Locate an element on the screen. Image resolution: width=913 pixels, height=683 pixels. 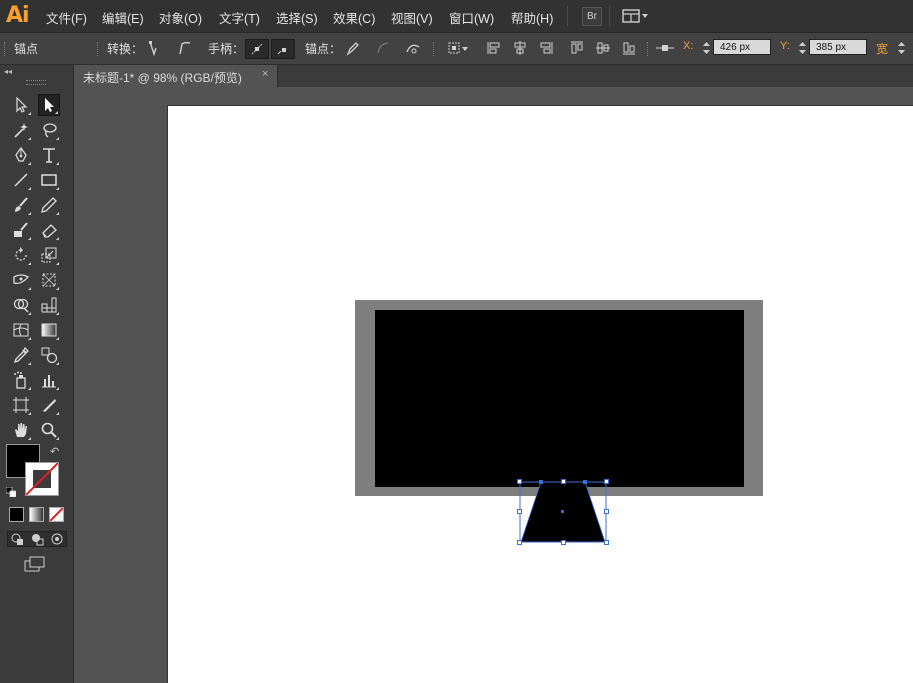
symbol-sprayer-tool-icon is located at coordinates (21, 380).